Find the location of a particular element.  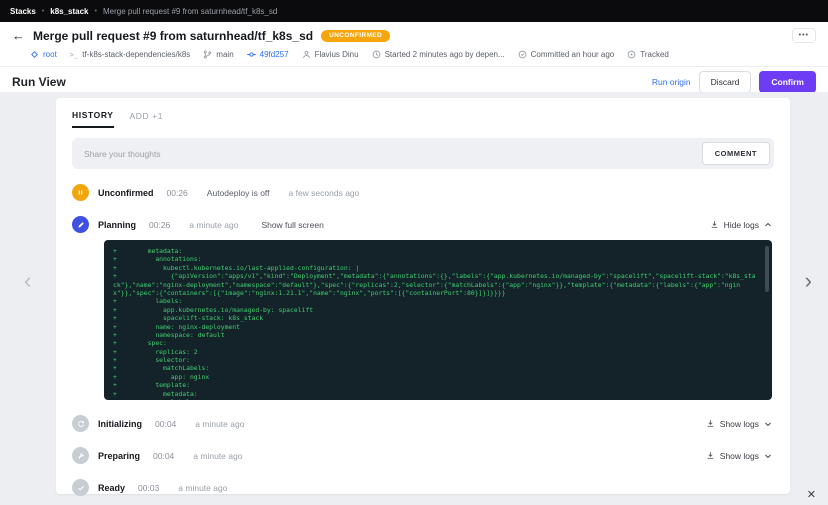

confirm-button: Confirm is located at coordinates (787, 81).